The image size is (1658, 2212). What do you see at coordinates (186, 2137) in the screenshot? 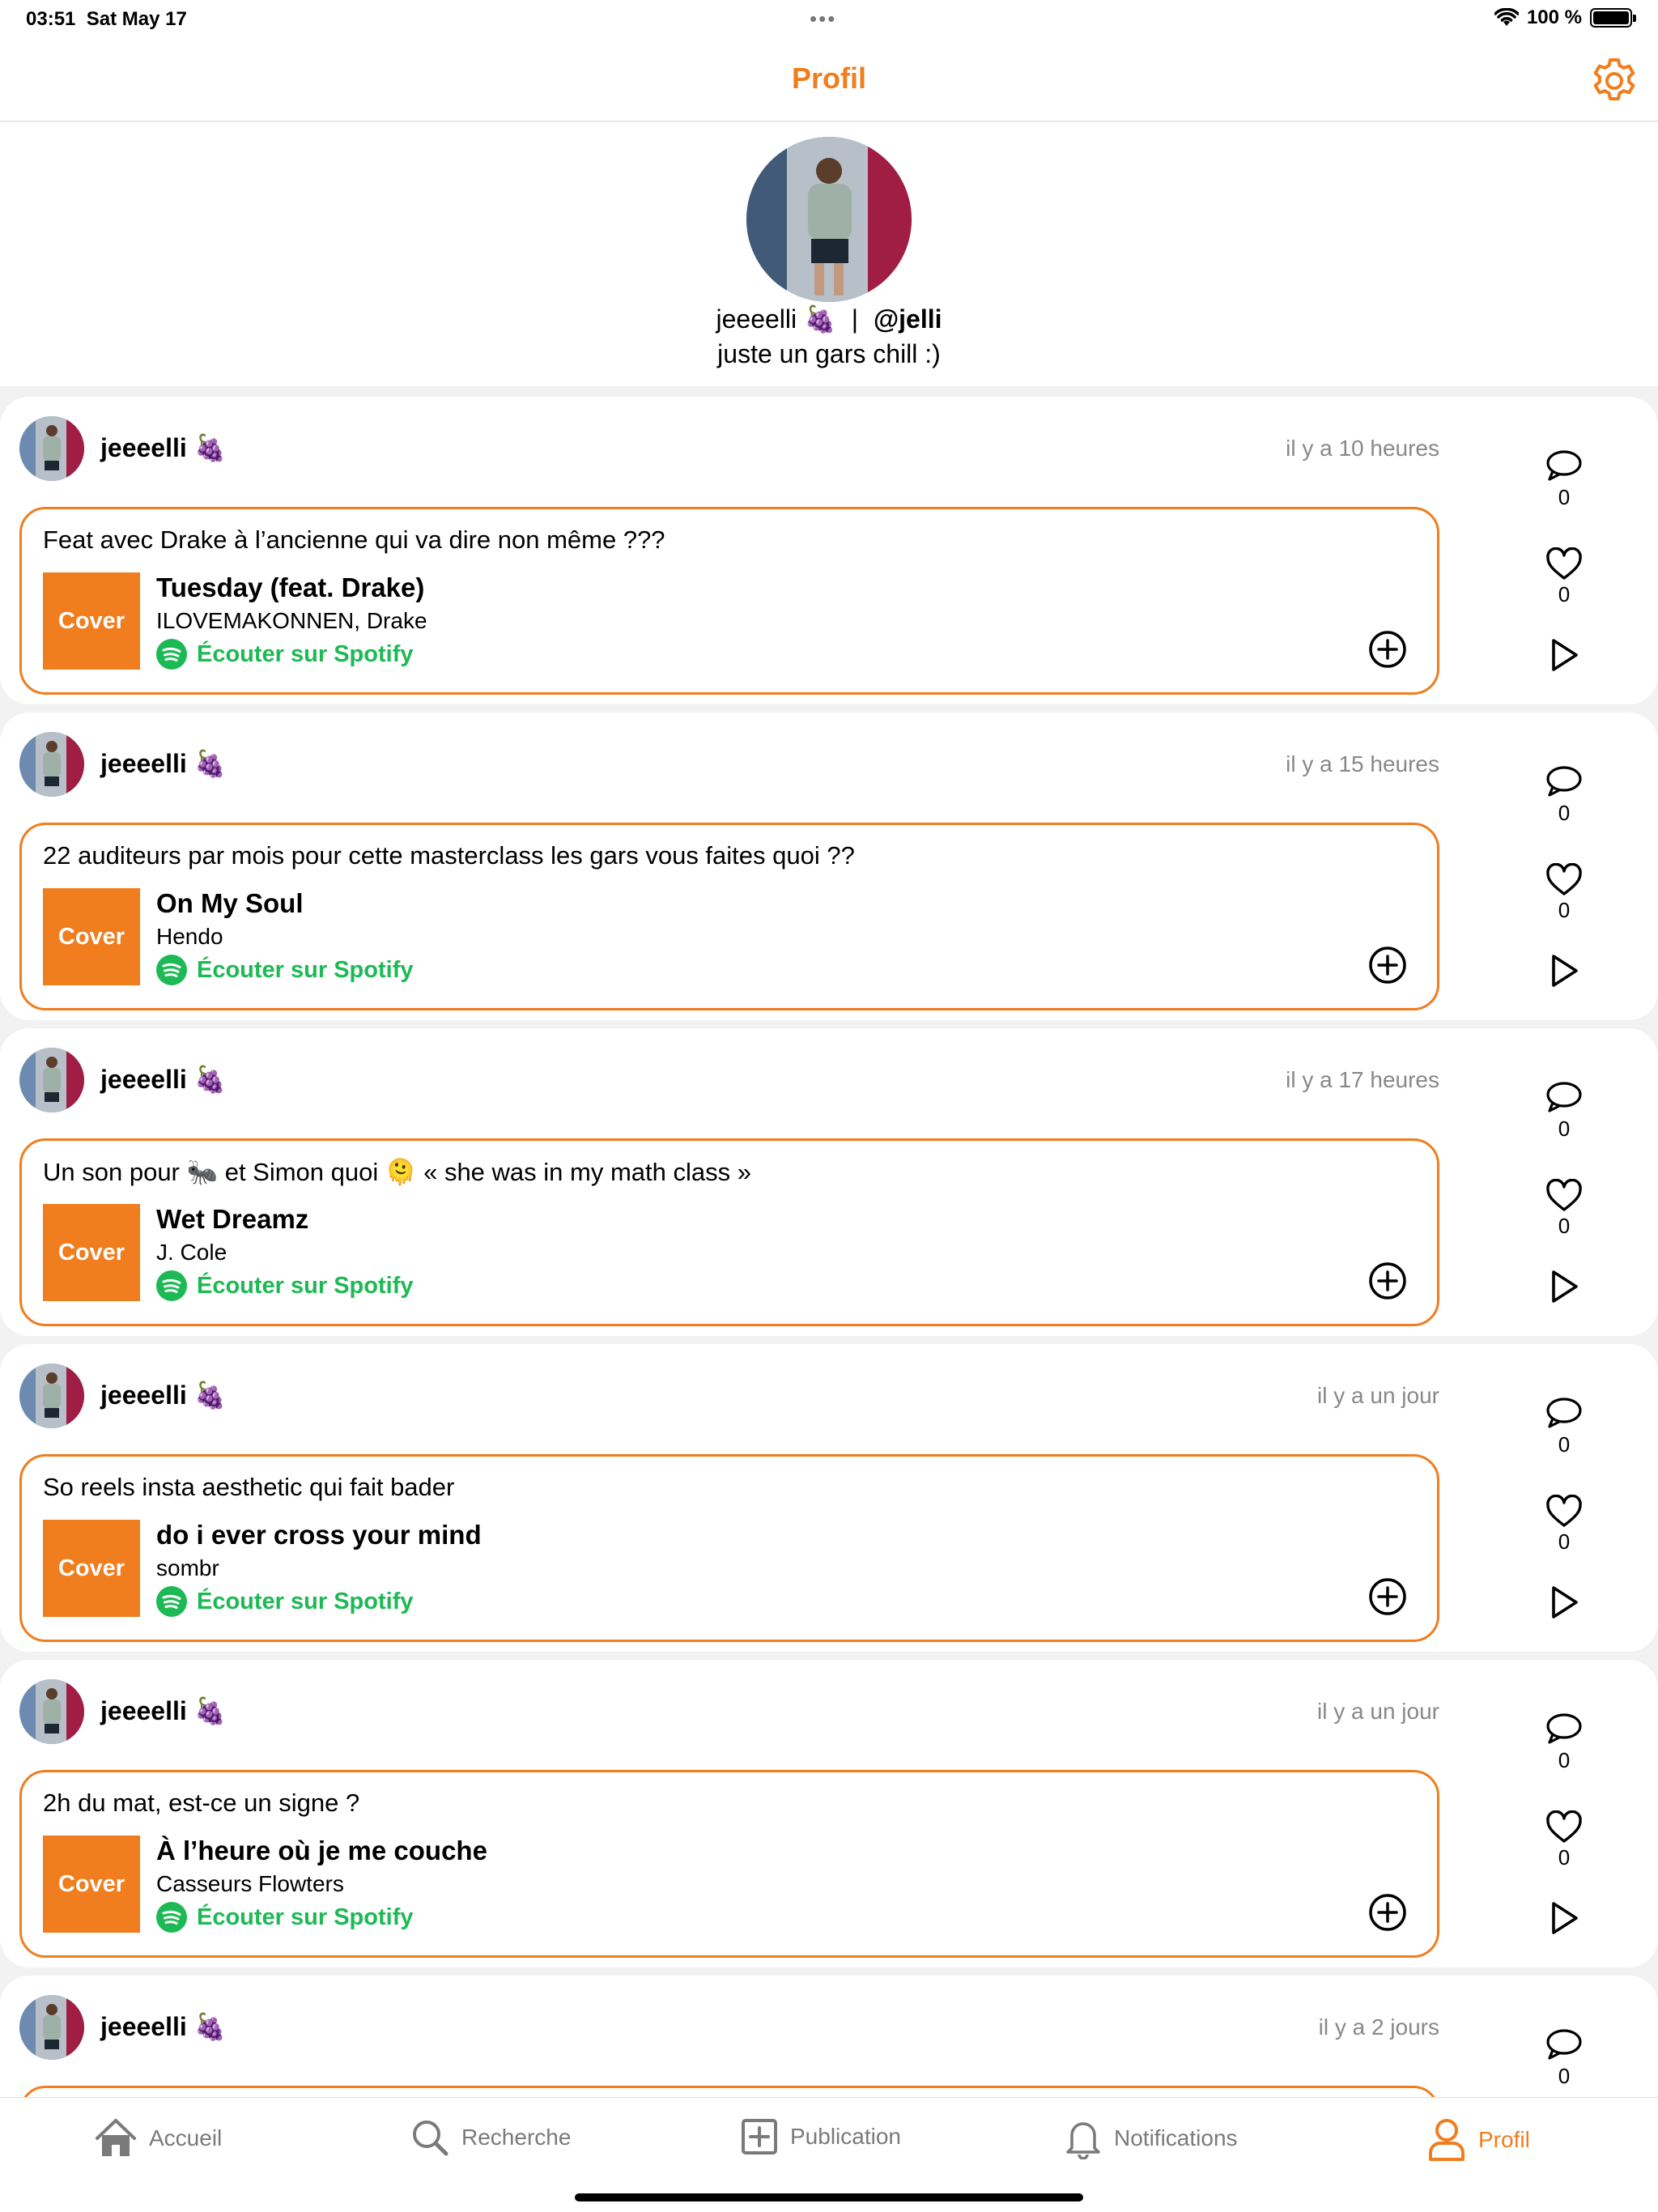
I see `tab-label: Accueil` at bounding box center [186, 2137].